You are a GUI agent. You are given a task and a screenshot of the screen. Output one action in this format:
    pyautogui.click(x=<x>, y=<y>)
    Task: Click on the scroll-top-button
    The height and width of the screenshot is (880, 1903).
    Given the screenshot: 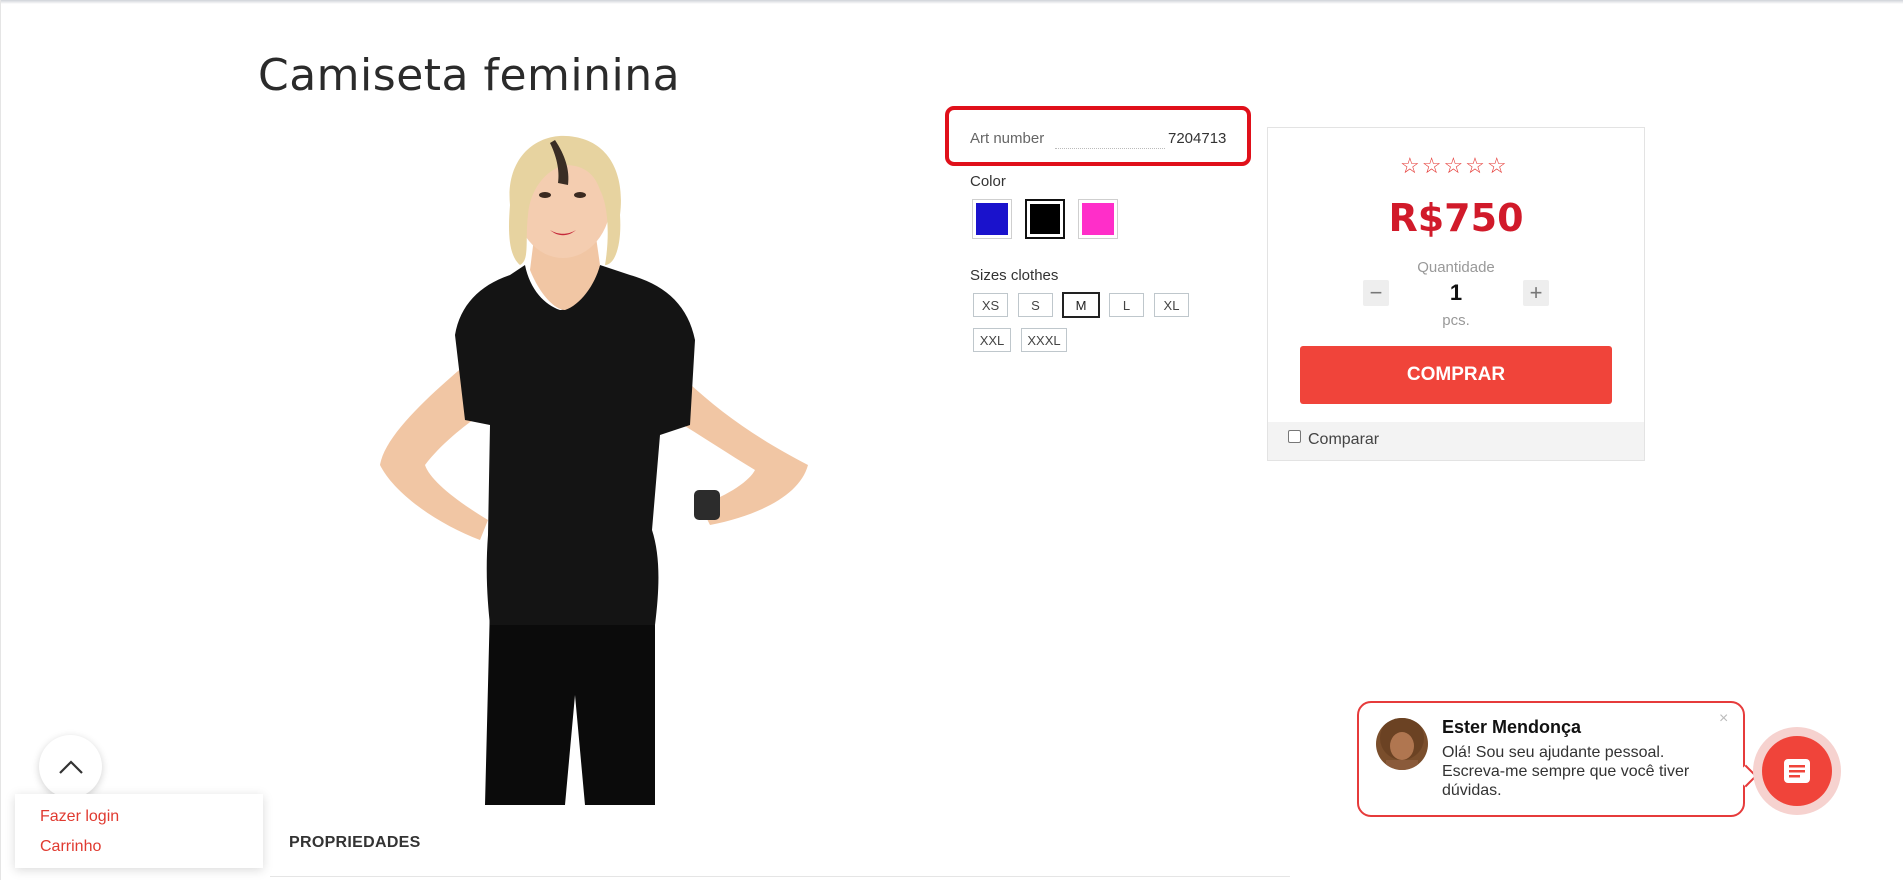 What is the action you would take?
    pyautogui.click(x=70, y=766)
    